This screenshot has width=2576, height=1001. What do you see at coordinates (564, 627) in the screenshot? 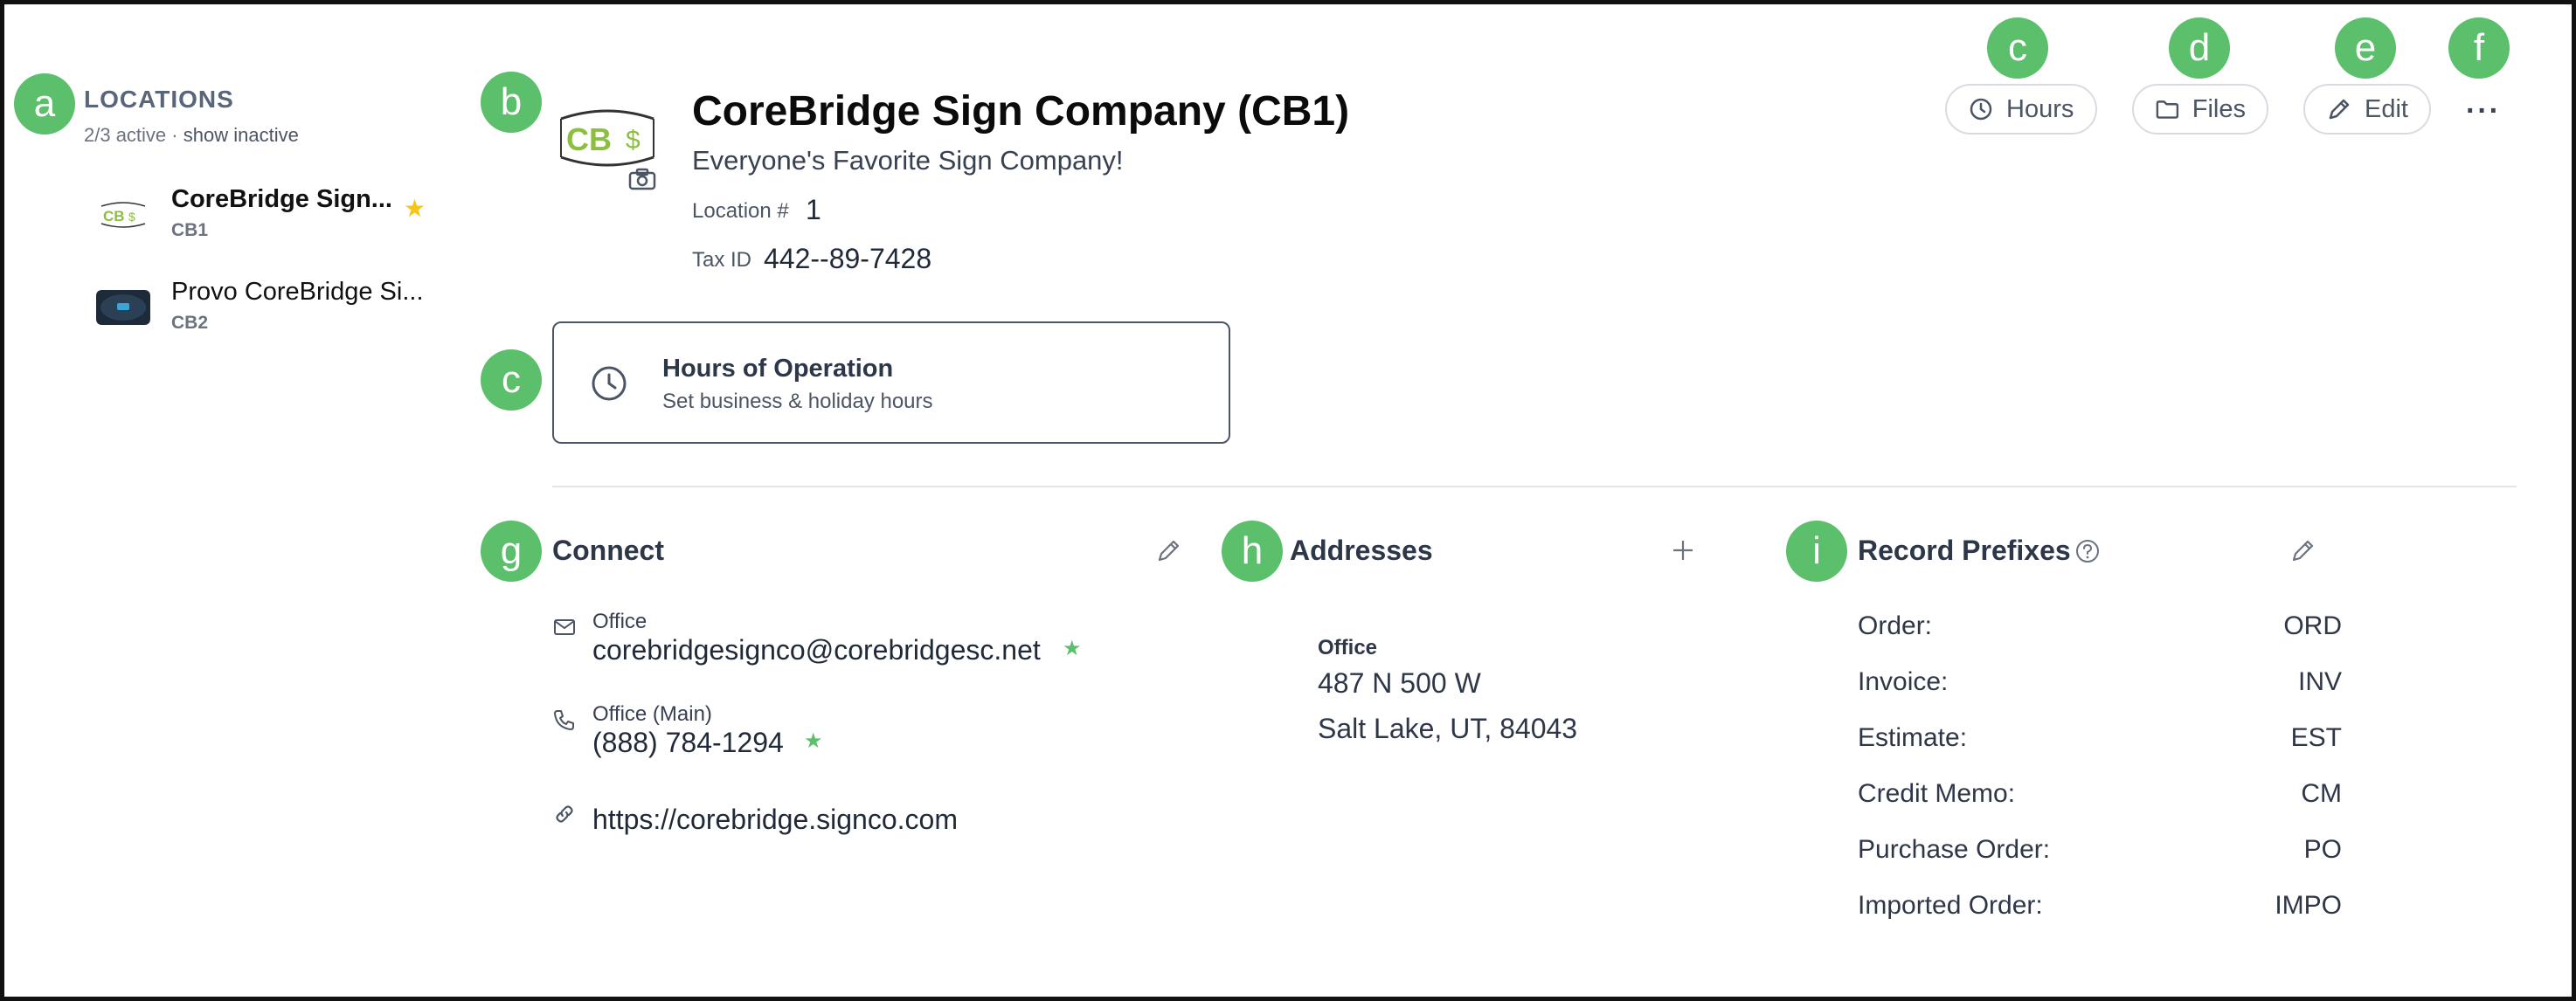
I see `mail-icon` at bounding box center [564, 627].